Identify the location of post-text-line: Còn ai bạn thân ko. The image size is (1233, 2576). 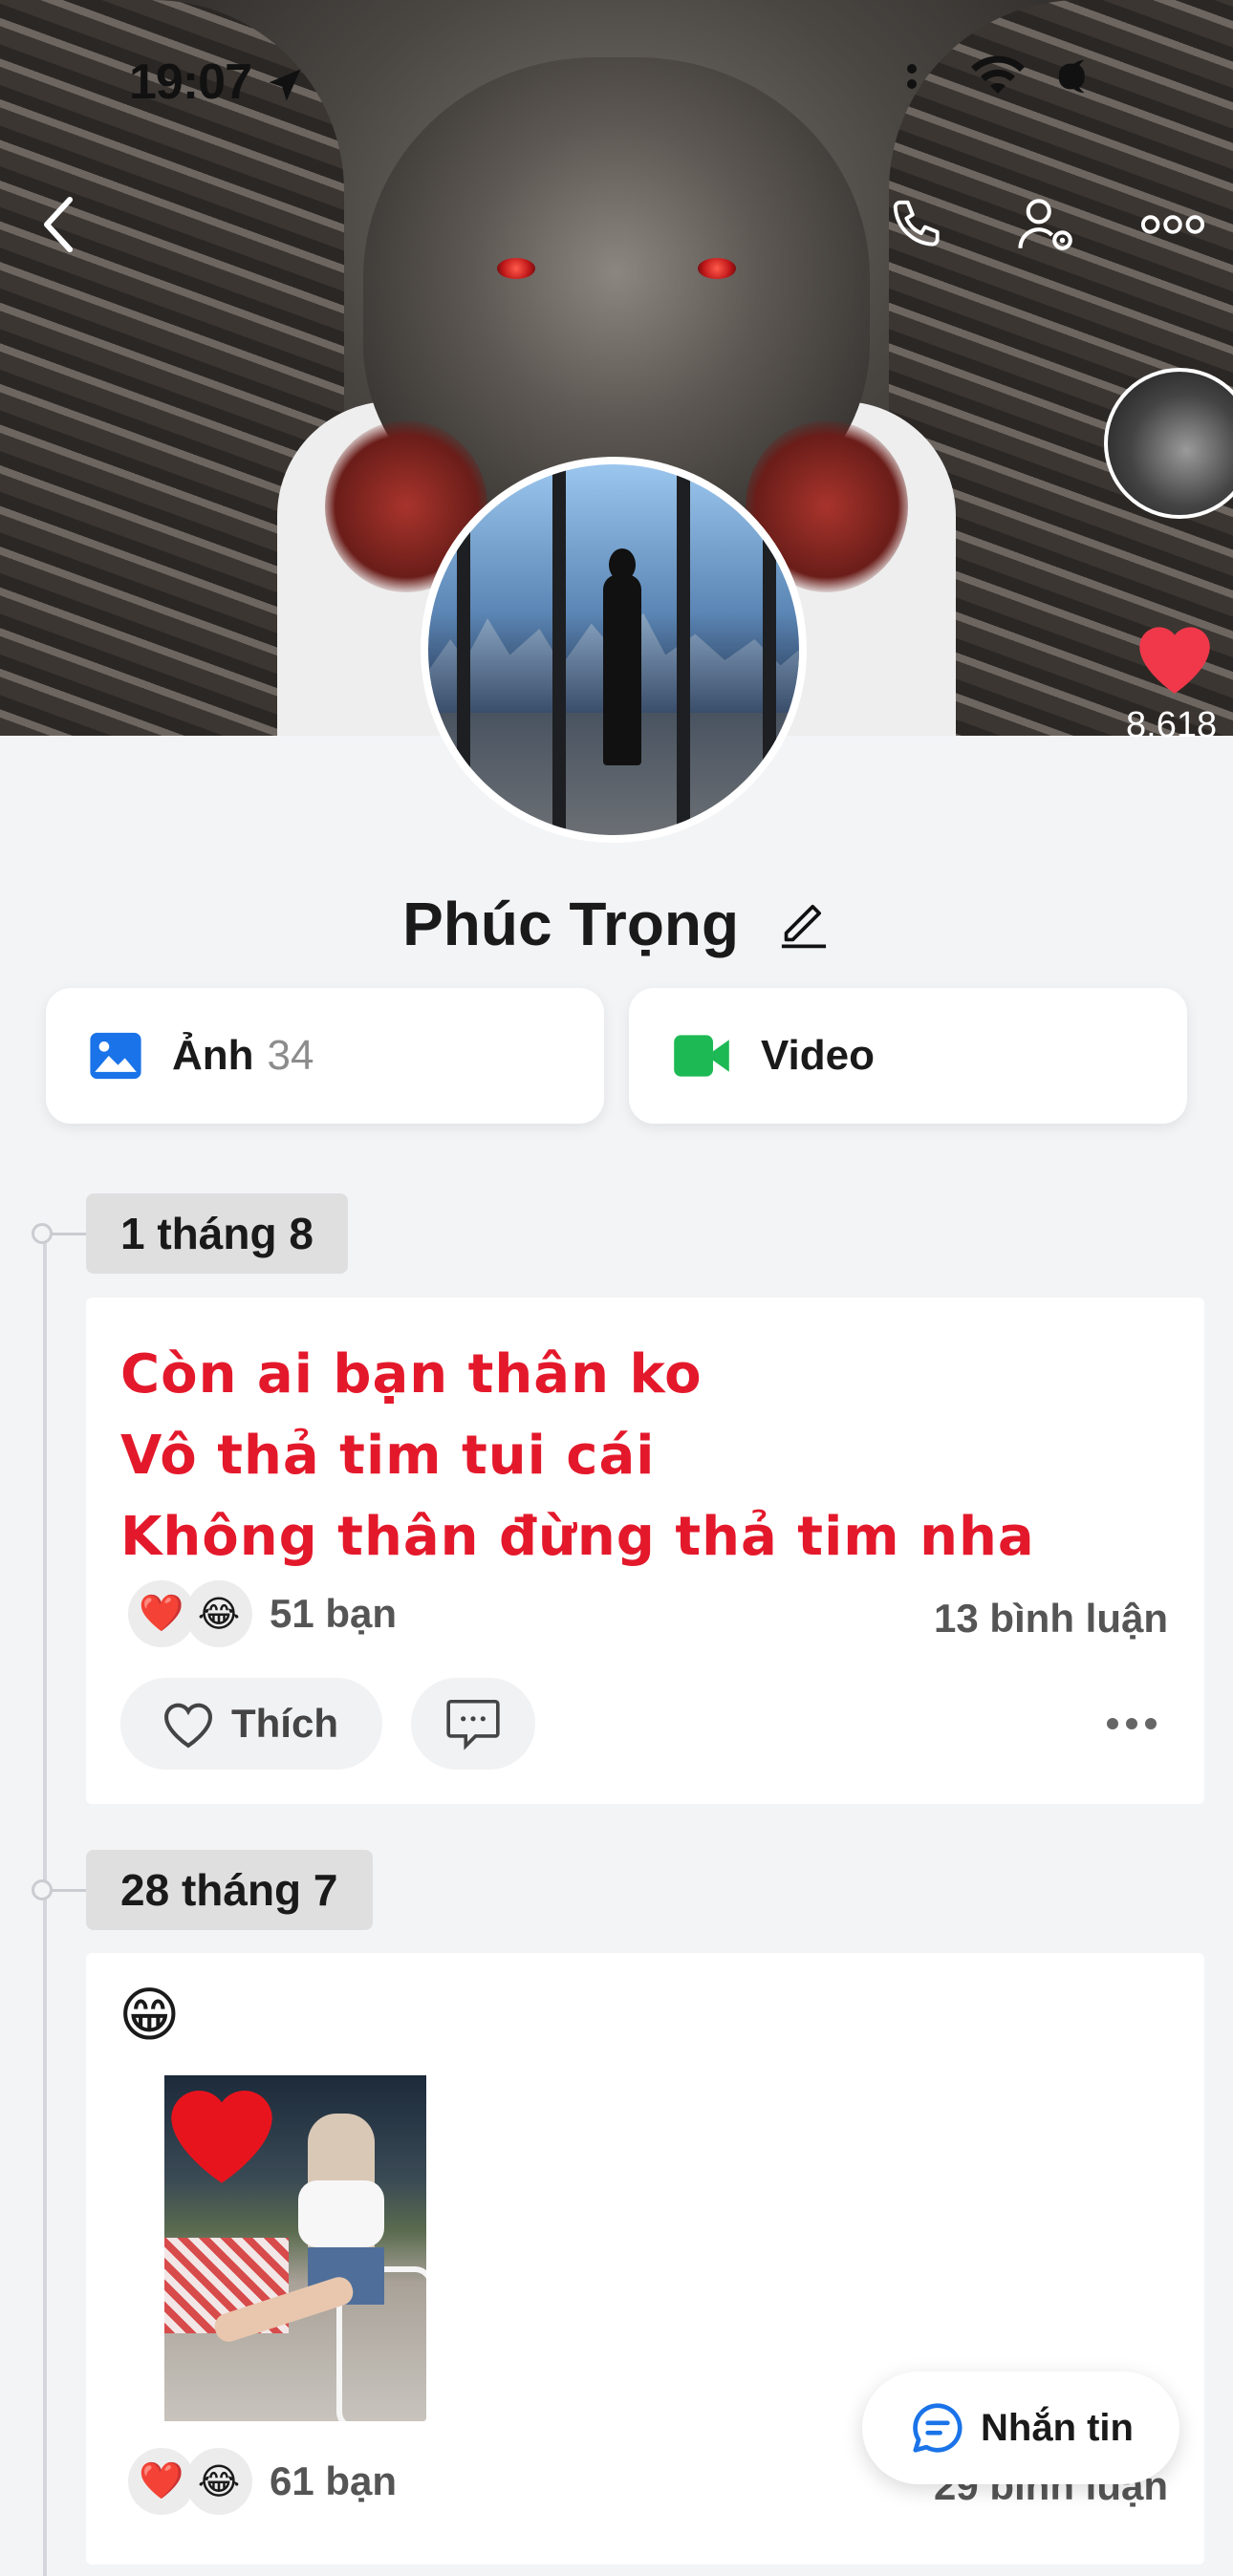
(411, 1374).